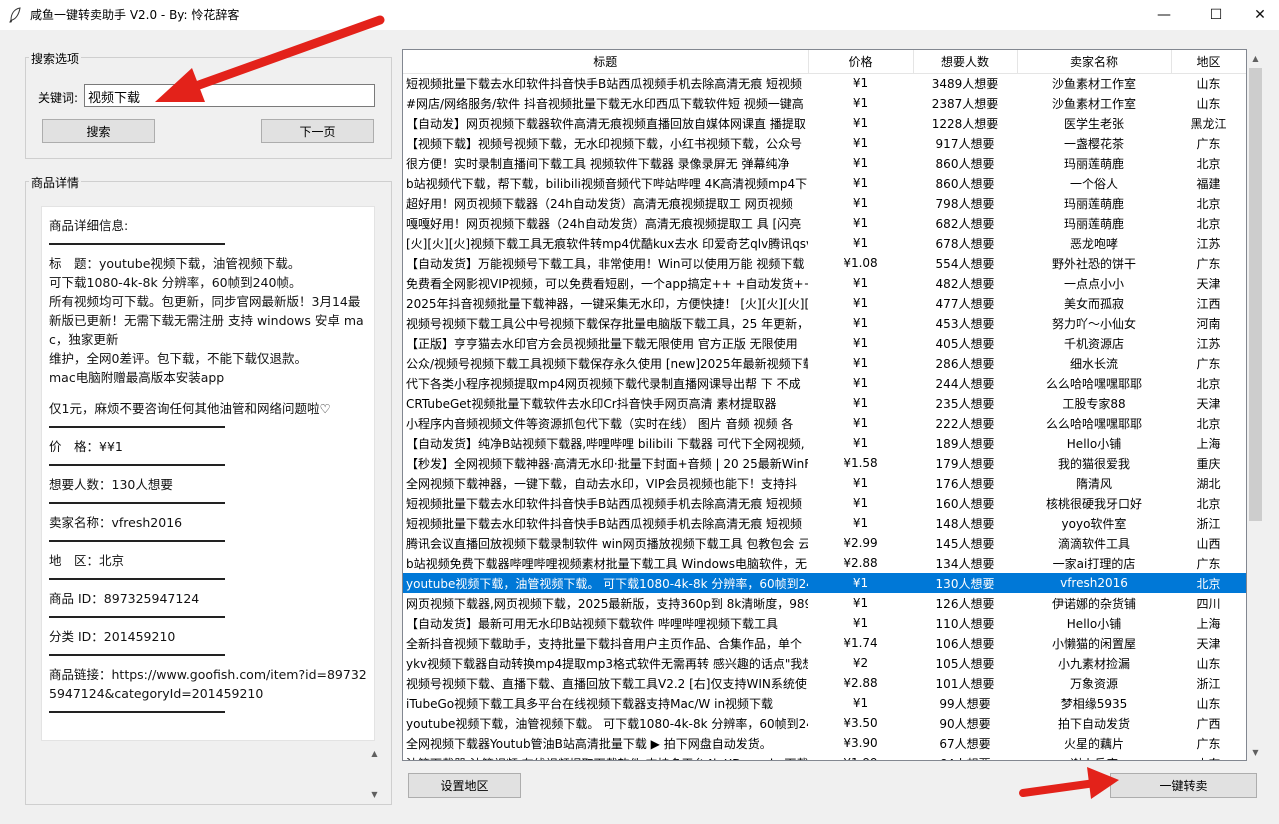 The width and height of the screenshot is (1279, 824). Describe the element at coordinates (1094, 62) in the screenshot. I see `column-header-seller: 卖家名称` at that location.